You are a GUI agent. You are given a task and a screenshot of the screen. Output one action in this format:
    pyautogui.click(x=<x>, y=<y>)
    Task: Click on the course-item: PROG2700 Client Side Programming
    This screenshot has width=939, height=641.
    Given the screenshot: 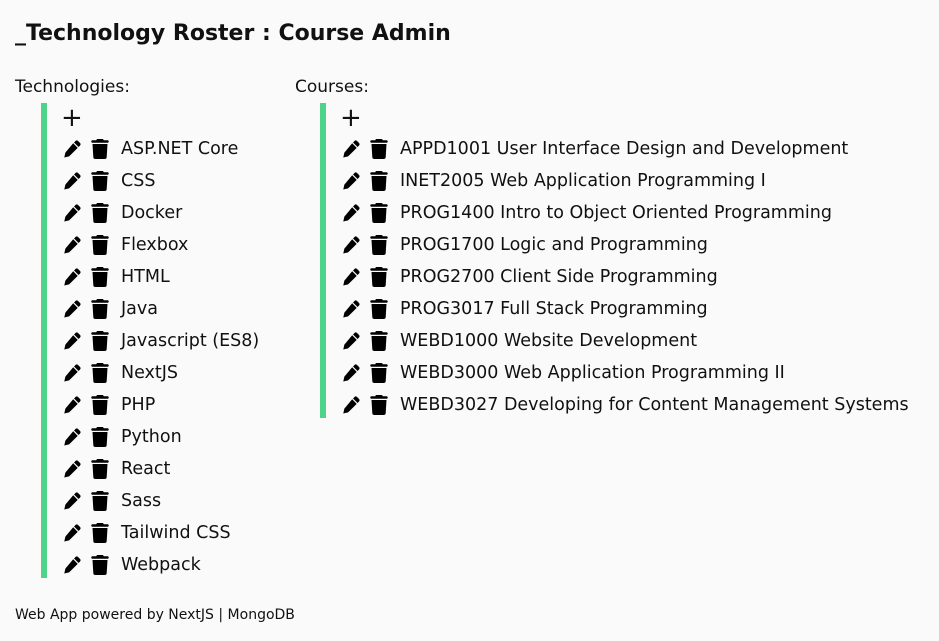 What is the action you would take?
    pyautogui.click(x=639, y=277)
    